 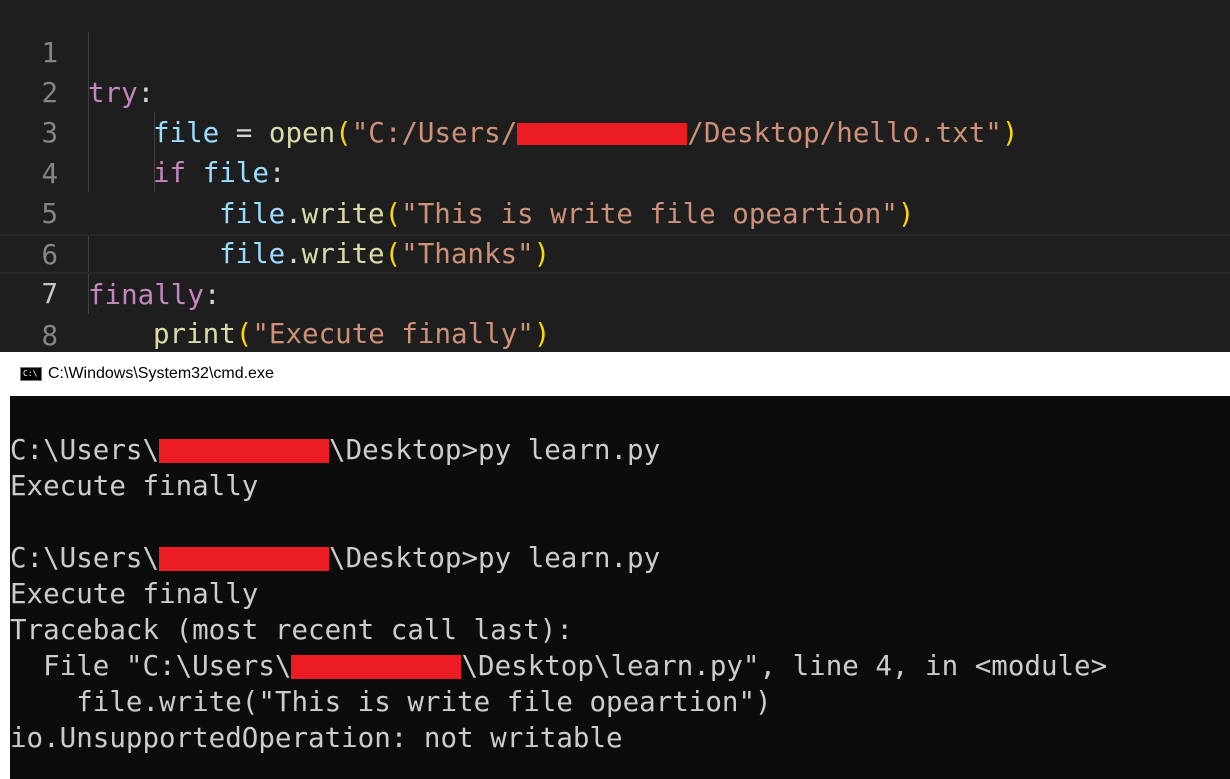 What do you see at coordinates (5, 565) in the screenshot?
I see `window-border` at bounding box center [5, 565].